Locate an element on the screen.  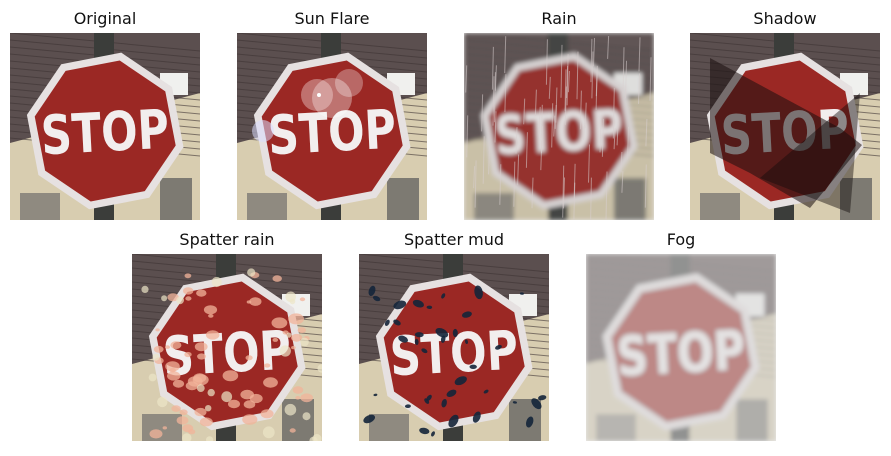
image-sun-flare: STOP is located at coordinates (332, 126).